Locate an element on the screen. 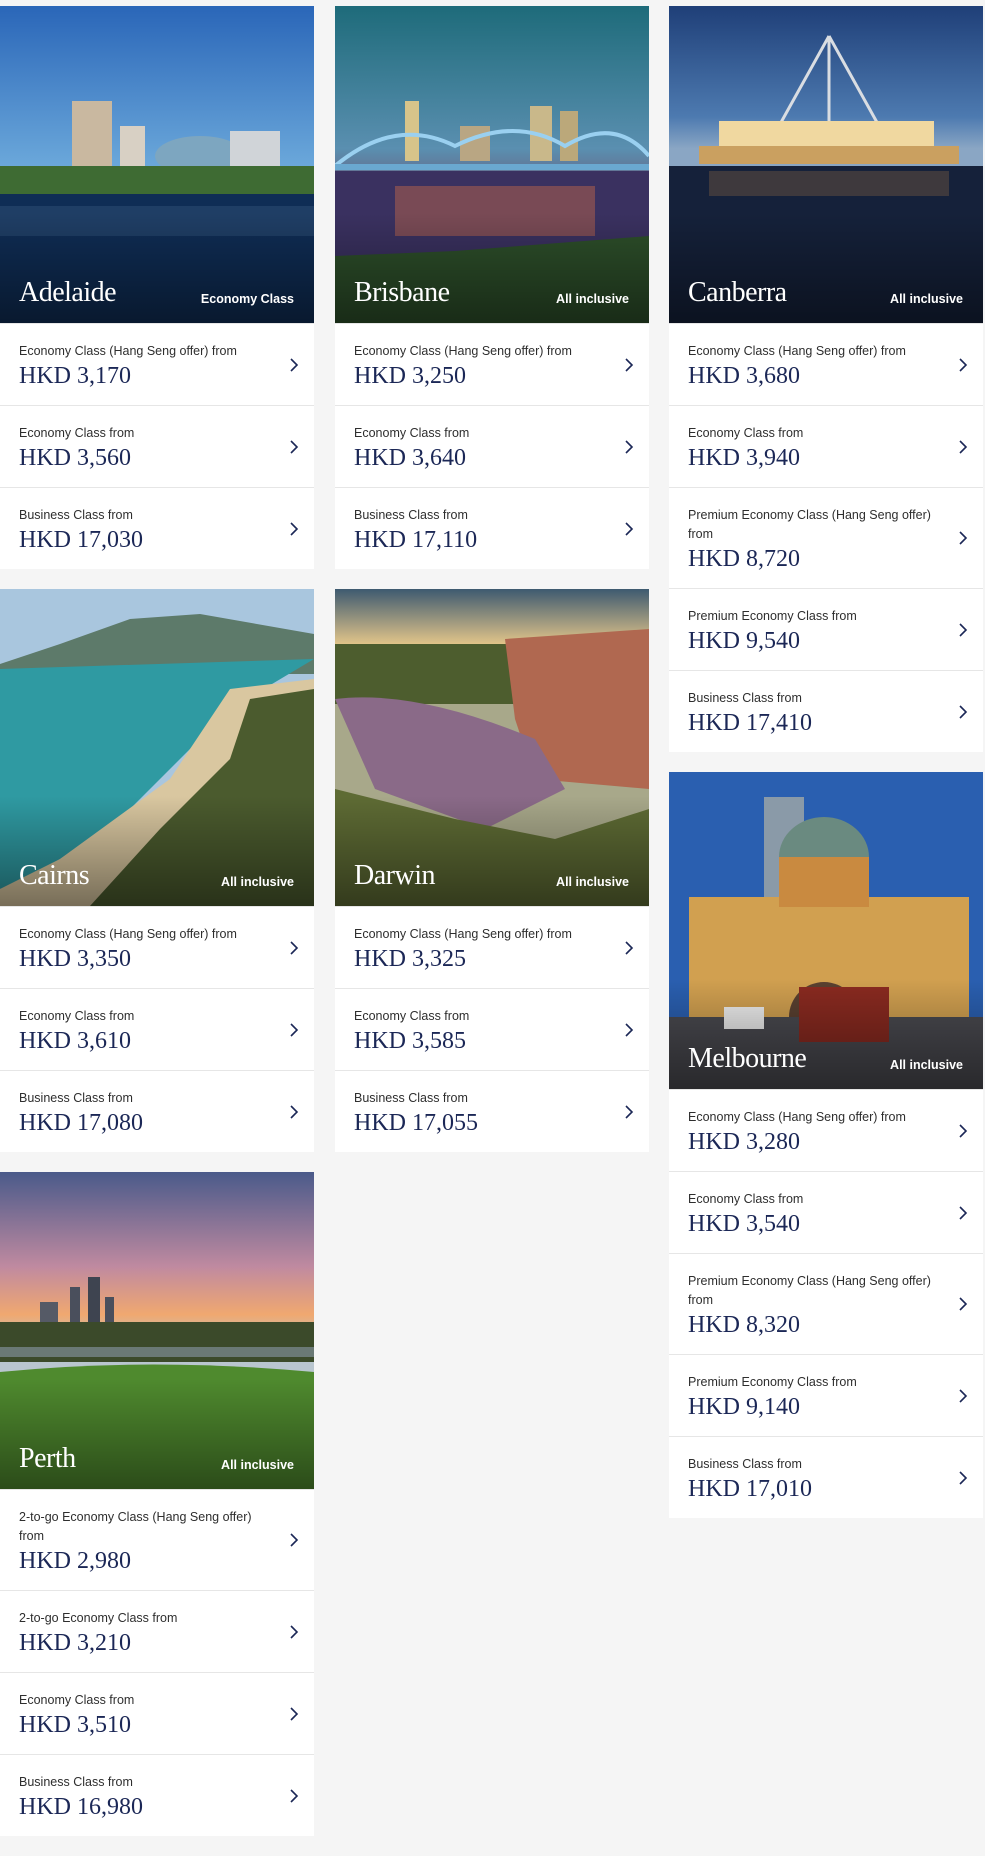  fare-row: Economy Class from HKD 3,940 is located at coordinates (826, 446).